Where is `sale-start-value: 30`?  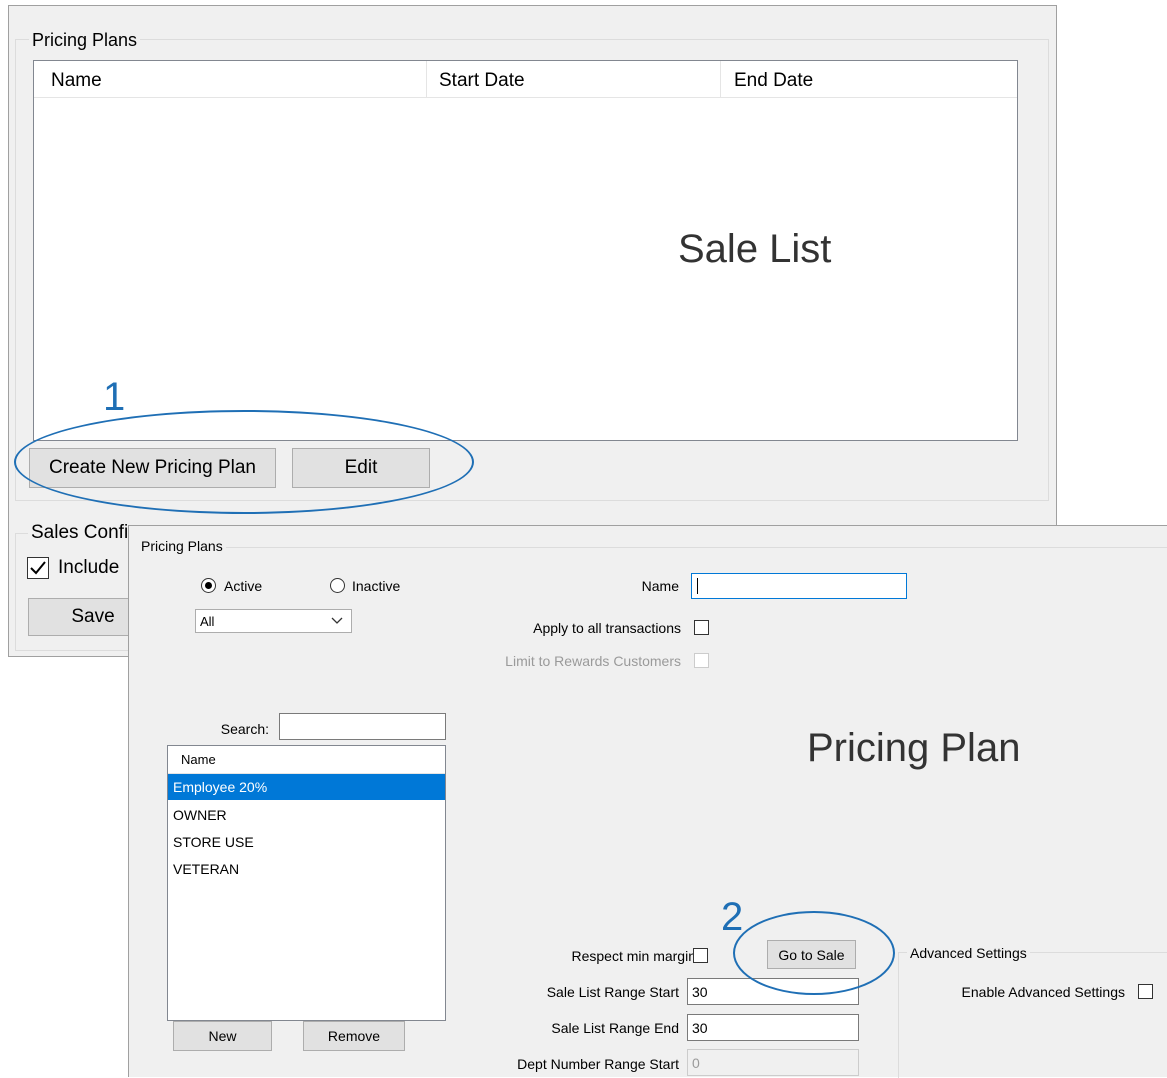 sale-start-value: 30 is located at coordinates (700, 991).